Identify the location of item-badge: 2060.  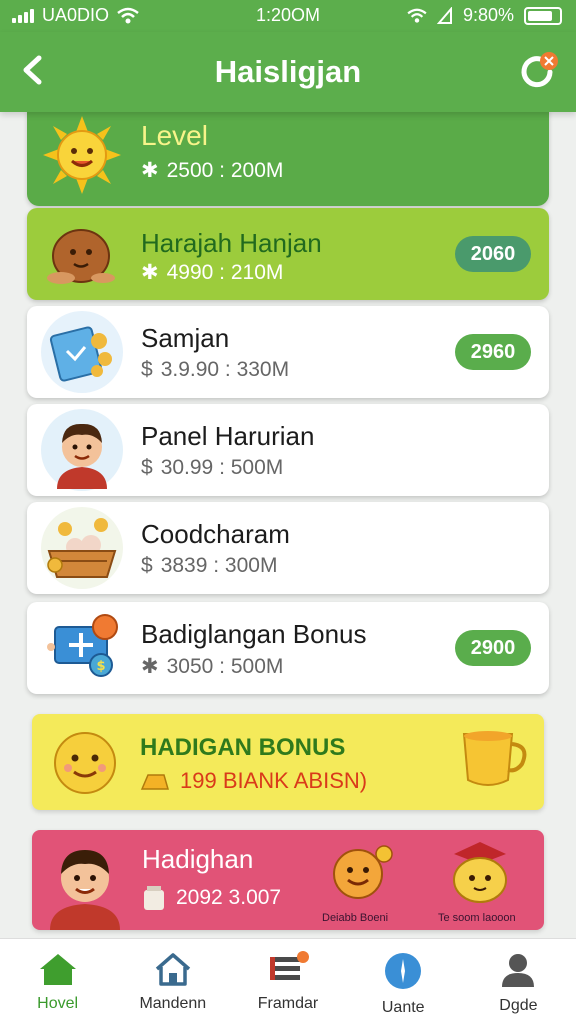
(493, 254).